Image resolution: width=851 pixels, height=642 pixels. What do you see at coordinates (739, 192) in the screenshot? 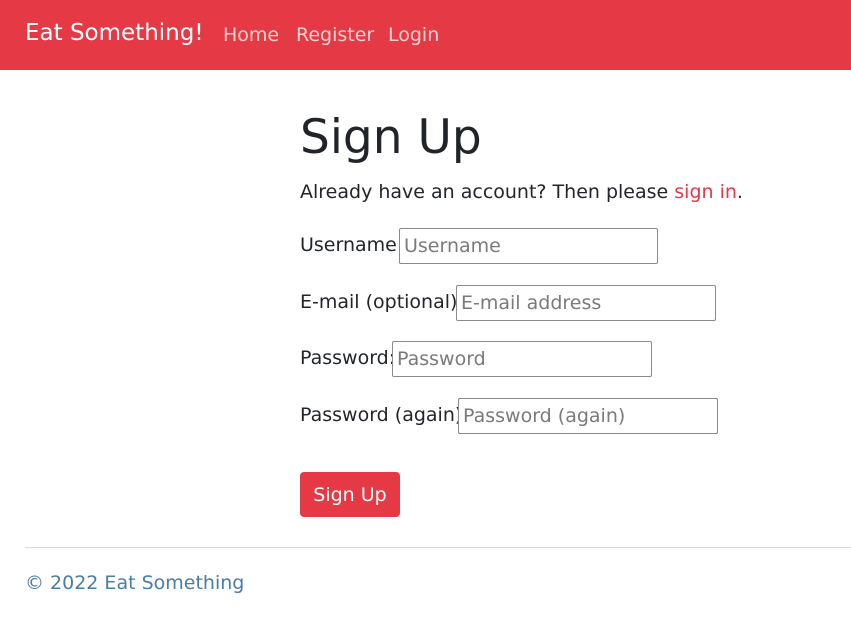
I see `signin-prompt-period: .` at bounding box center [739, 192].